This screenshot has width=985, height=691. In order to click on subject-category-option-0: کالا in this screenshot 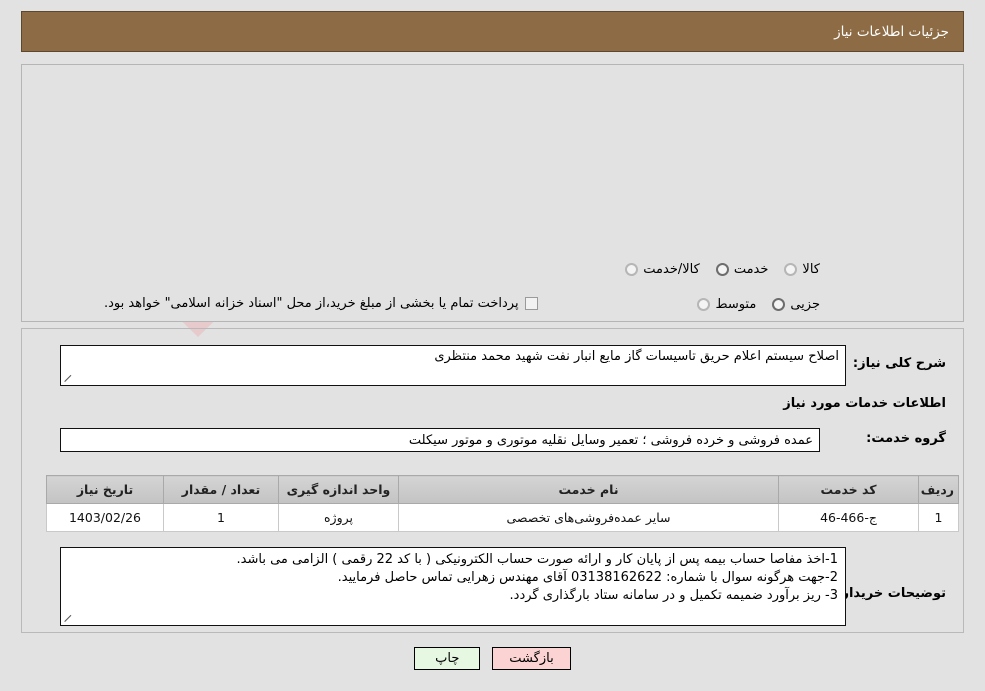, I will do `click(802, 269)`.